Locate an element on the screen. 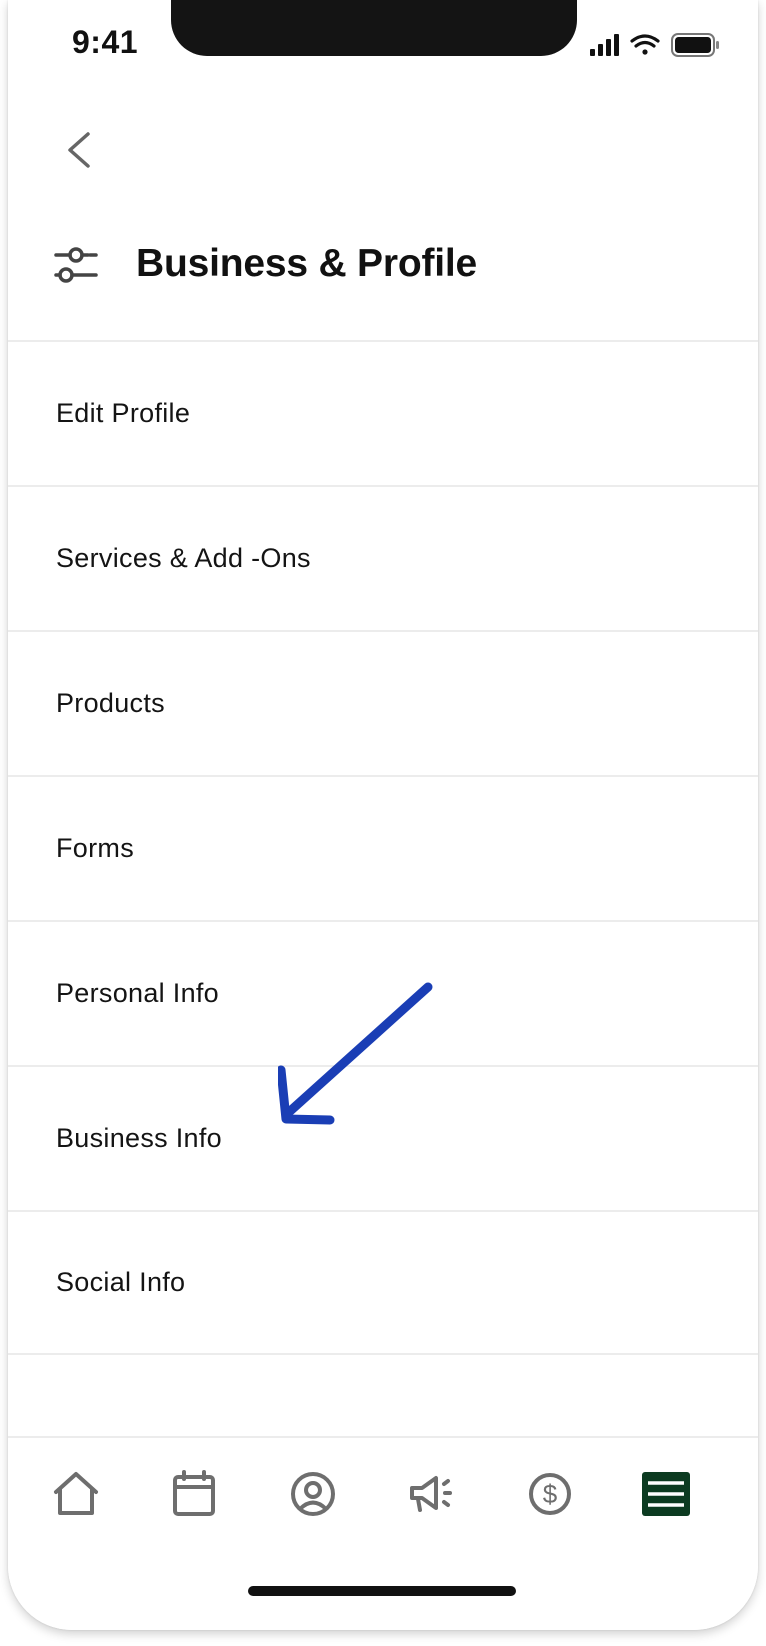 The width and height of the screenshot is (766, 1646). menu-item-label: Edit Profile is located at coordinates (123, 413).